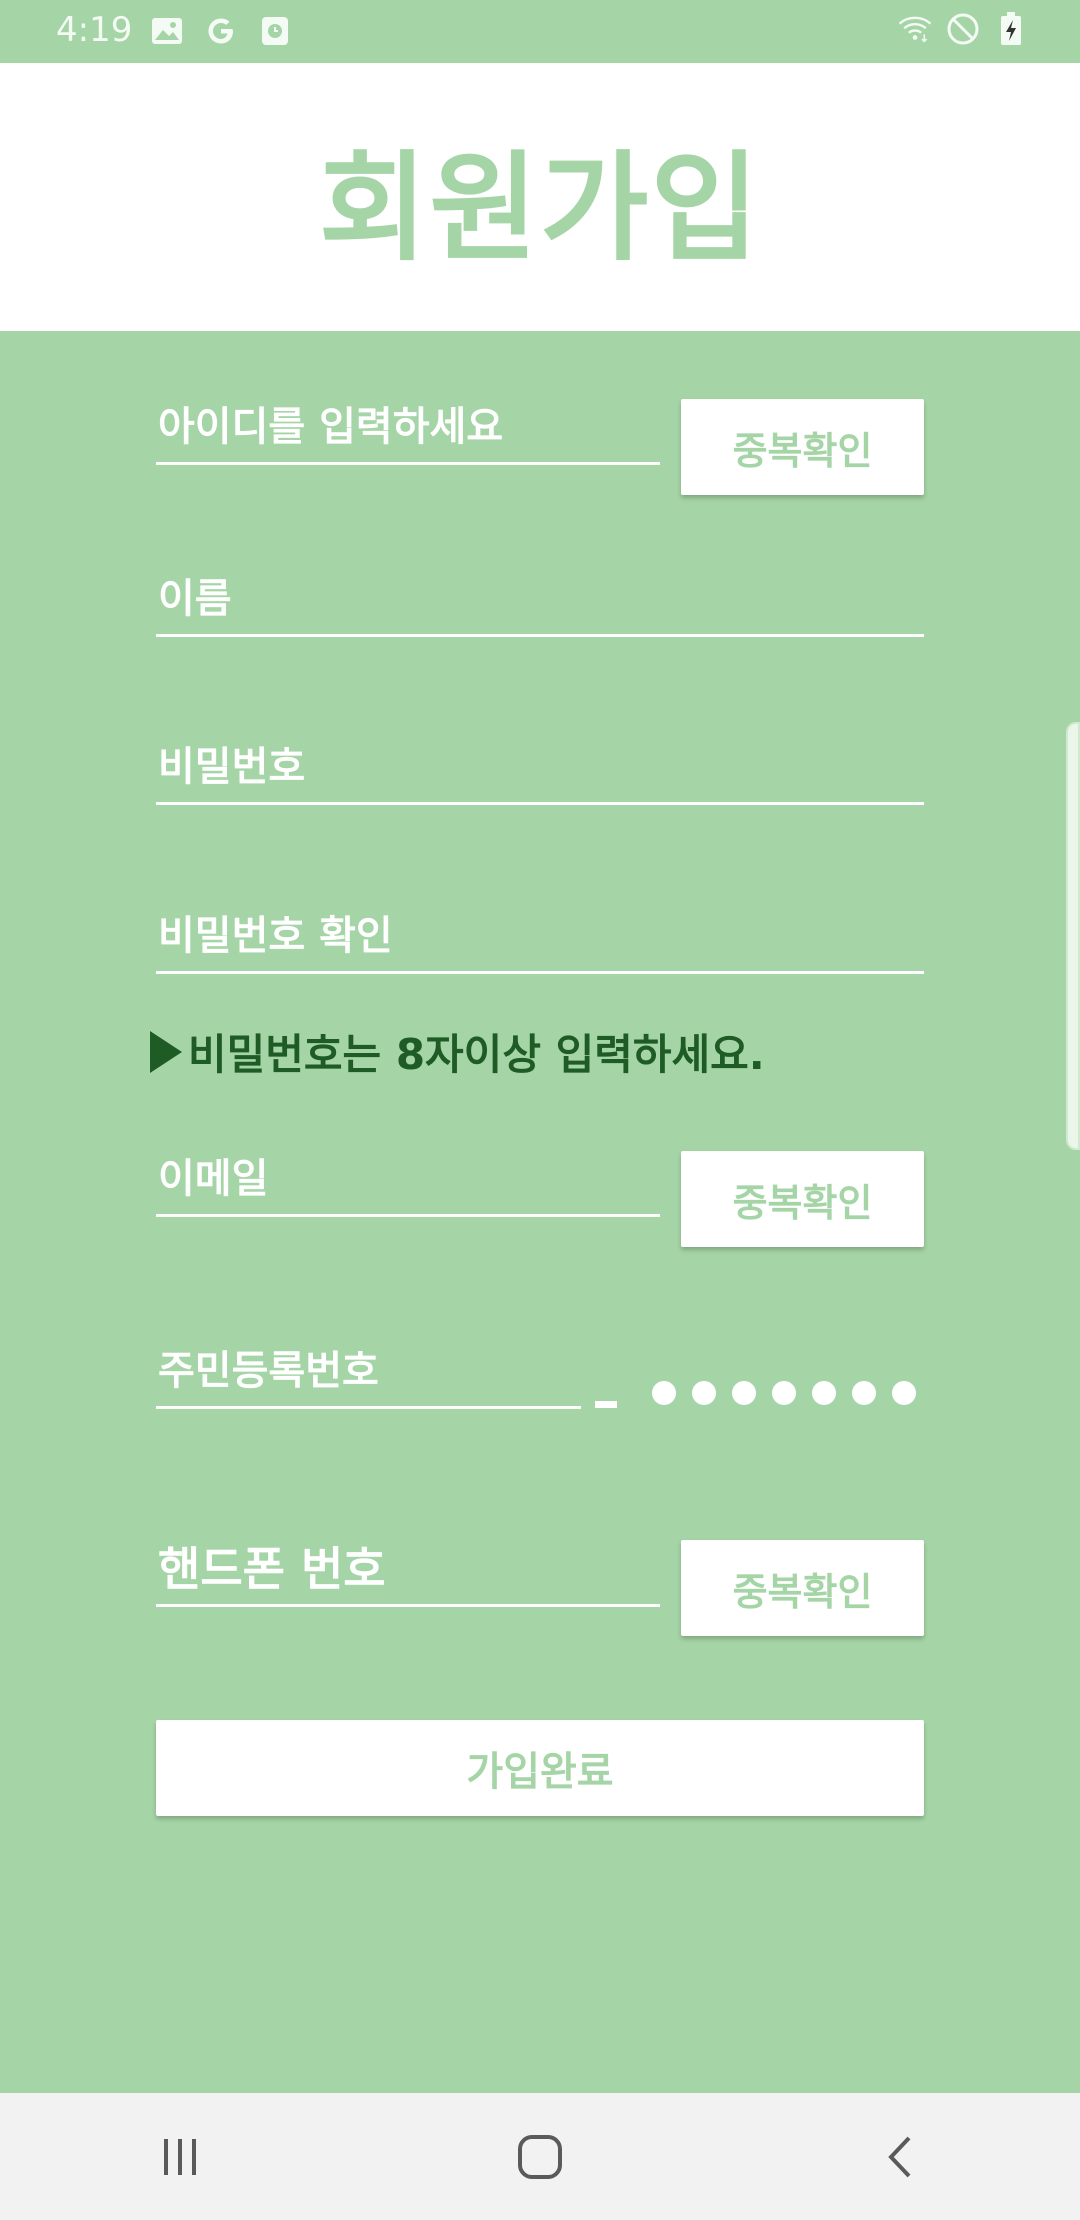  Describe the element at coordinates (540, 207) in the screenshot. I see `page-title: 회원가입` at that location.